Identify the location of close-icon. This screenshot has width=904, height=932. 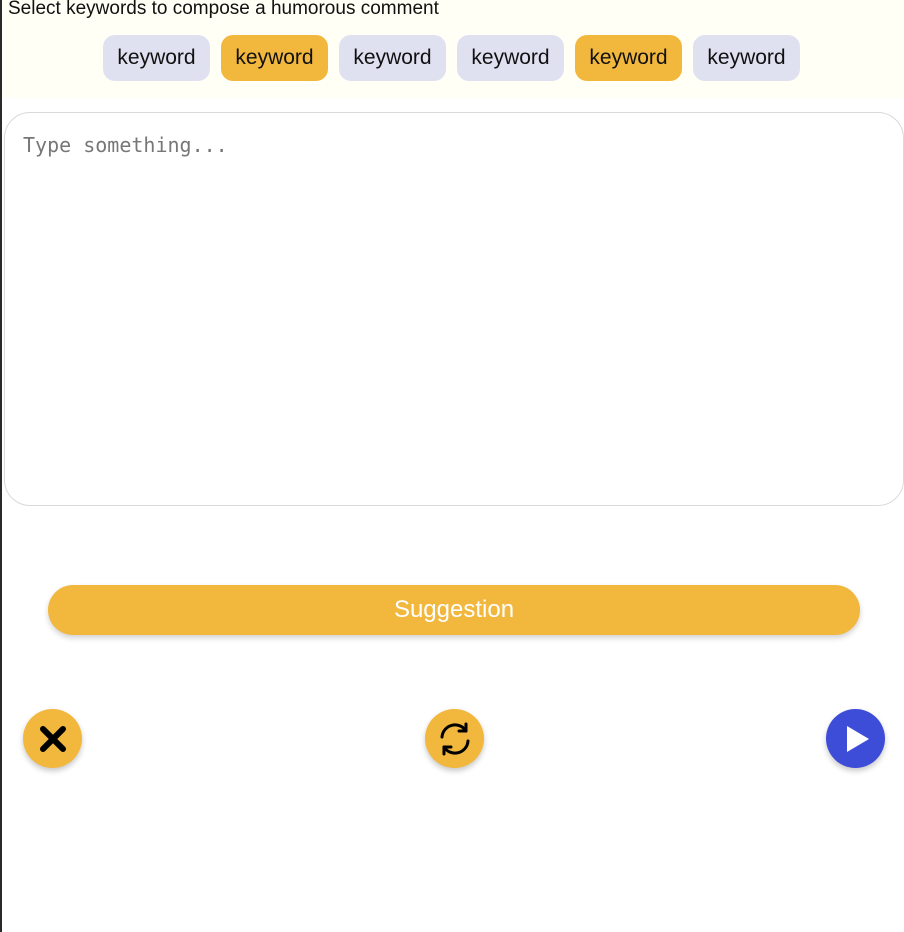
(52, 738).